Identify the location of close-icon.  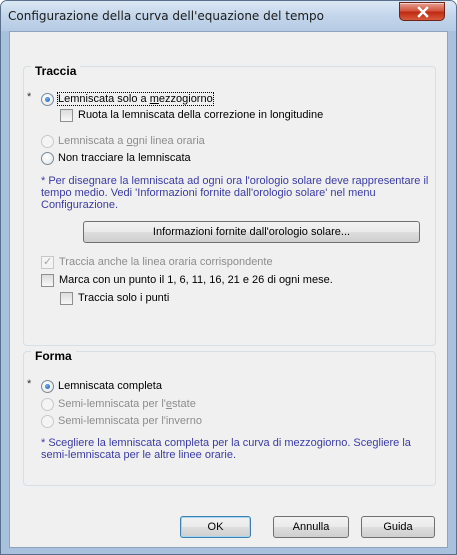
(423, 12).